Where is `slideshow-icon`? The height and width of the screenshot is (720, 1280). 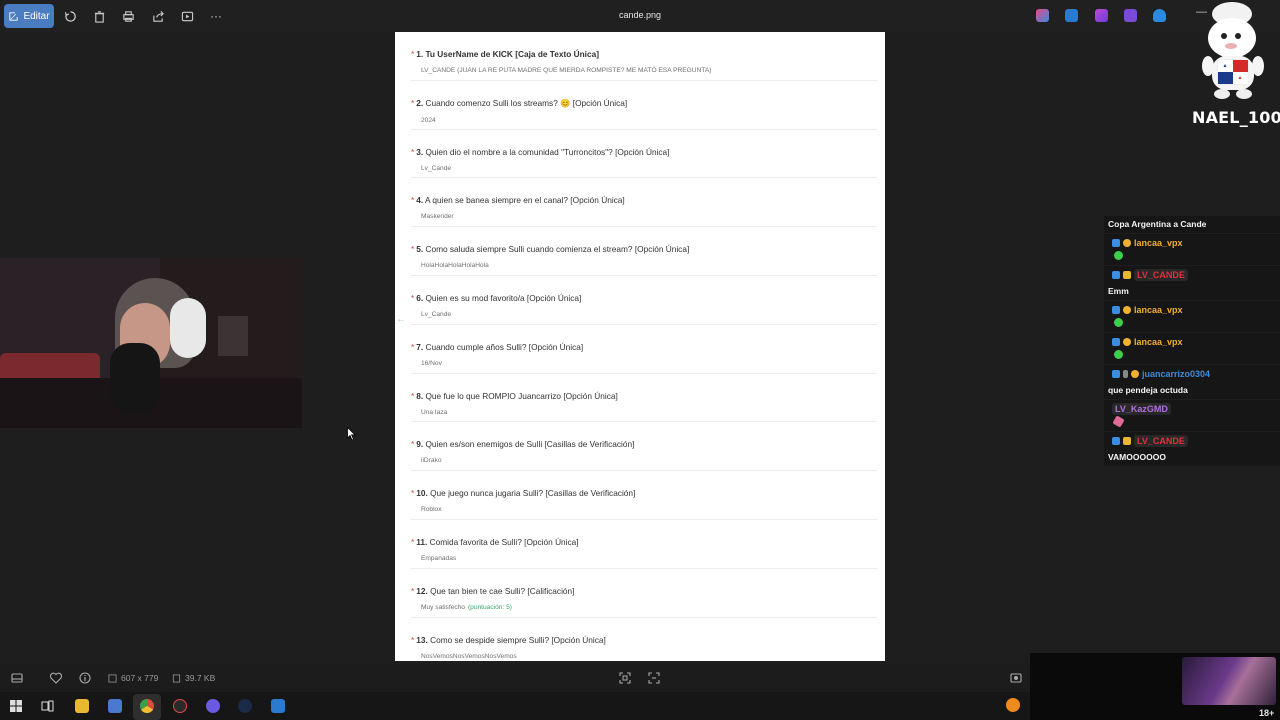 slideshow-icon is located at coordinates (187, 16).